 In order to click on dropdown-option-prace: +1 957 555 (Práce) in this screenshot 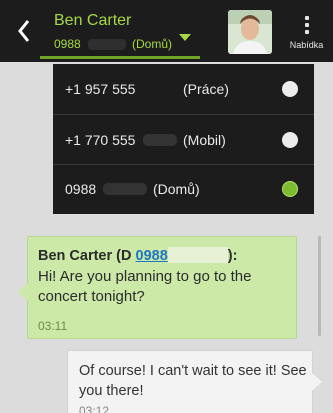, I will do `click(183, 89)`.